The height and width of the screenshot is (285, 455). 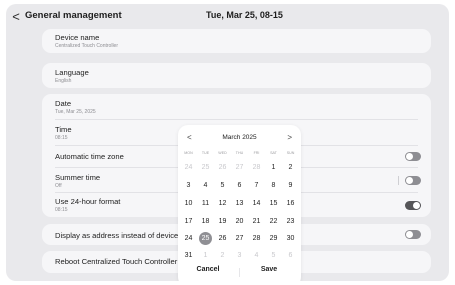 What do you see at coordinates (290, 238) in the screenshot?
I see `calendar-day: 30` at bounding box center [290, 238].